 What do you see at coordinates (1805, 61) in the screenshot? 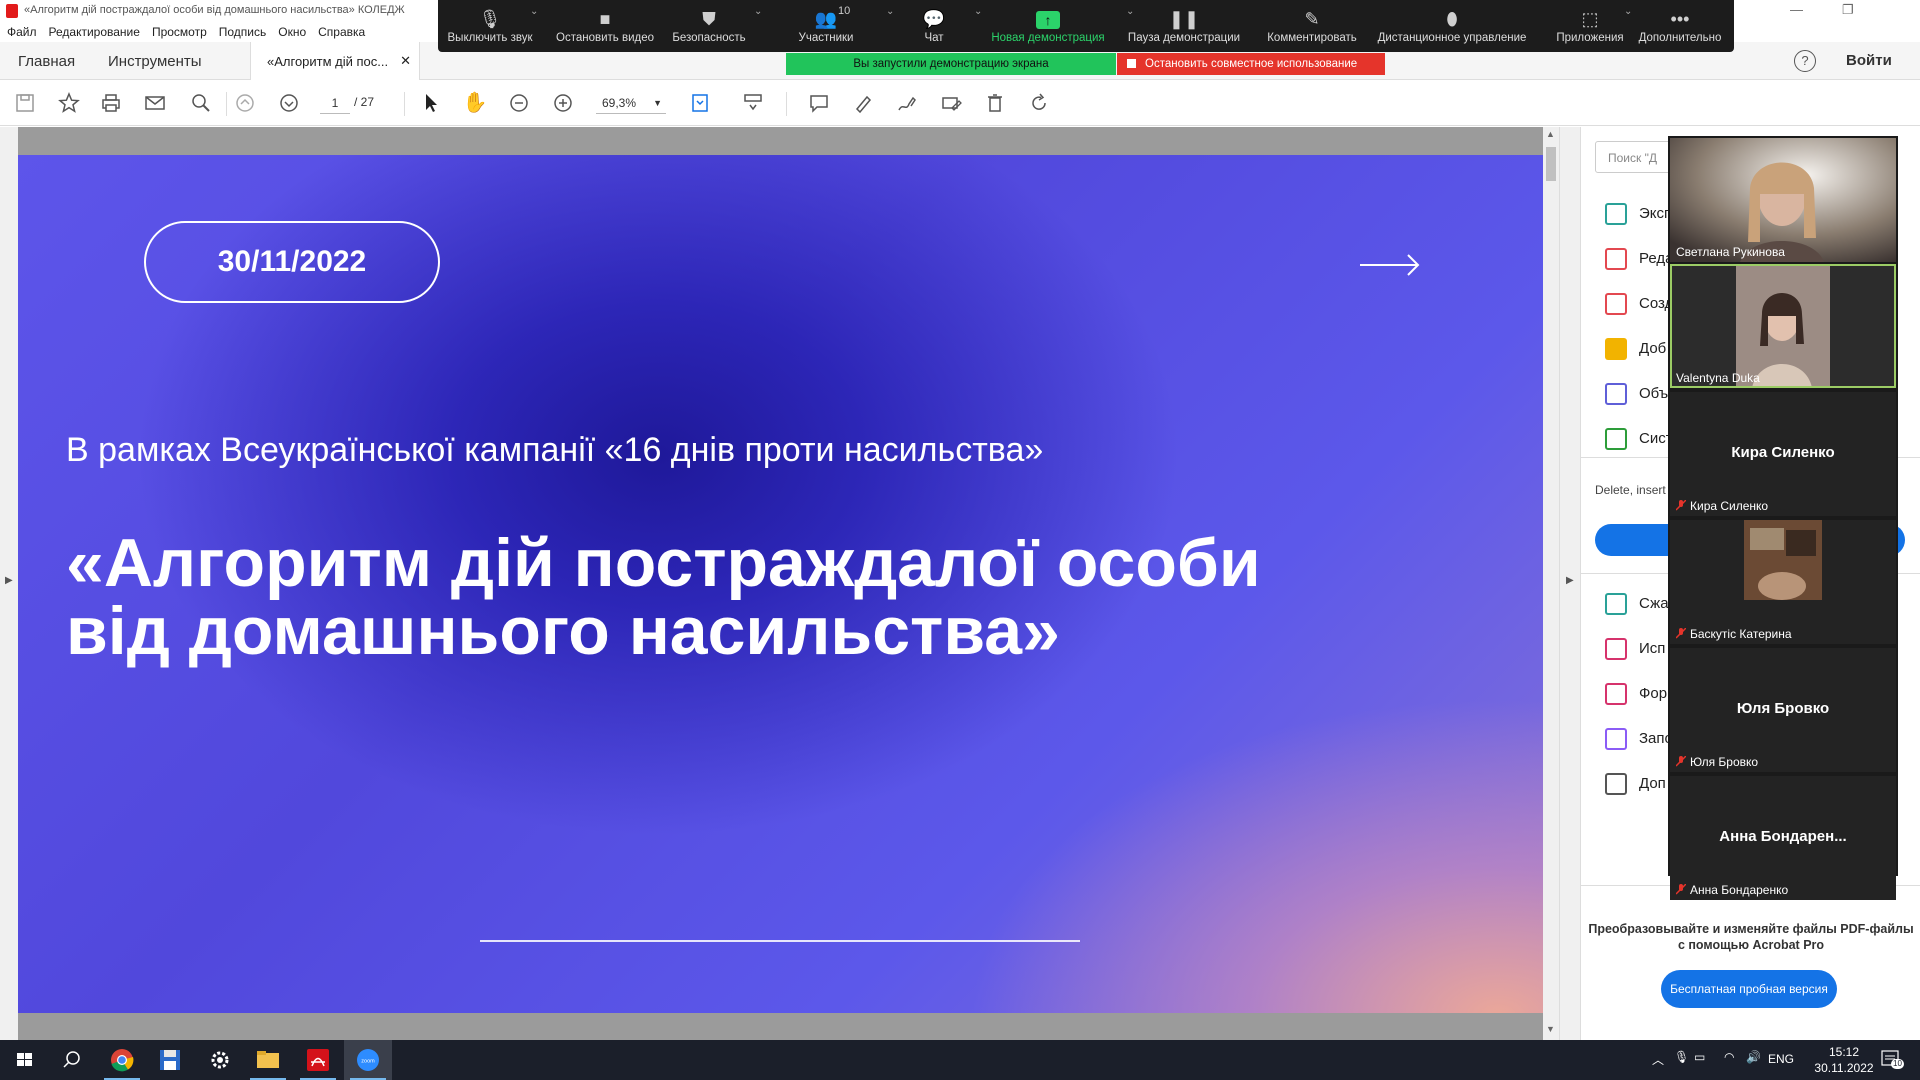
I see `help-icon: ?` at bounding box center [1805, 61].